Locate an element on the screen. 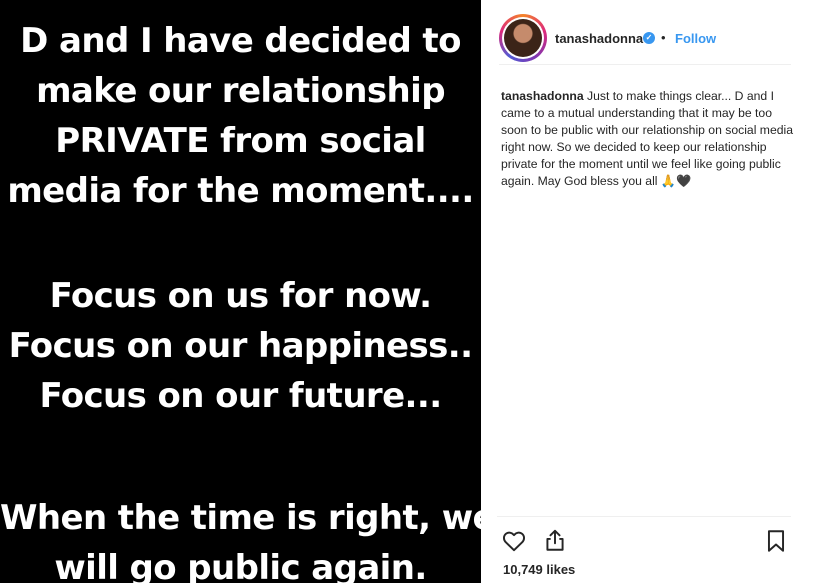  avatar is located at coordinates (523, 38).